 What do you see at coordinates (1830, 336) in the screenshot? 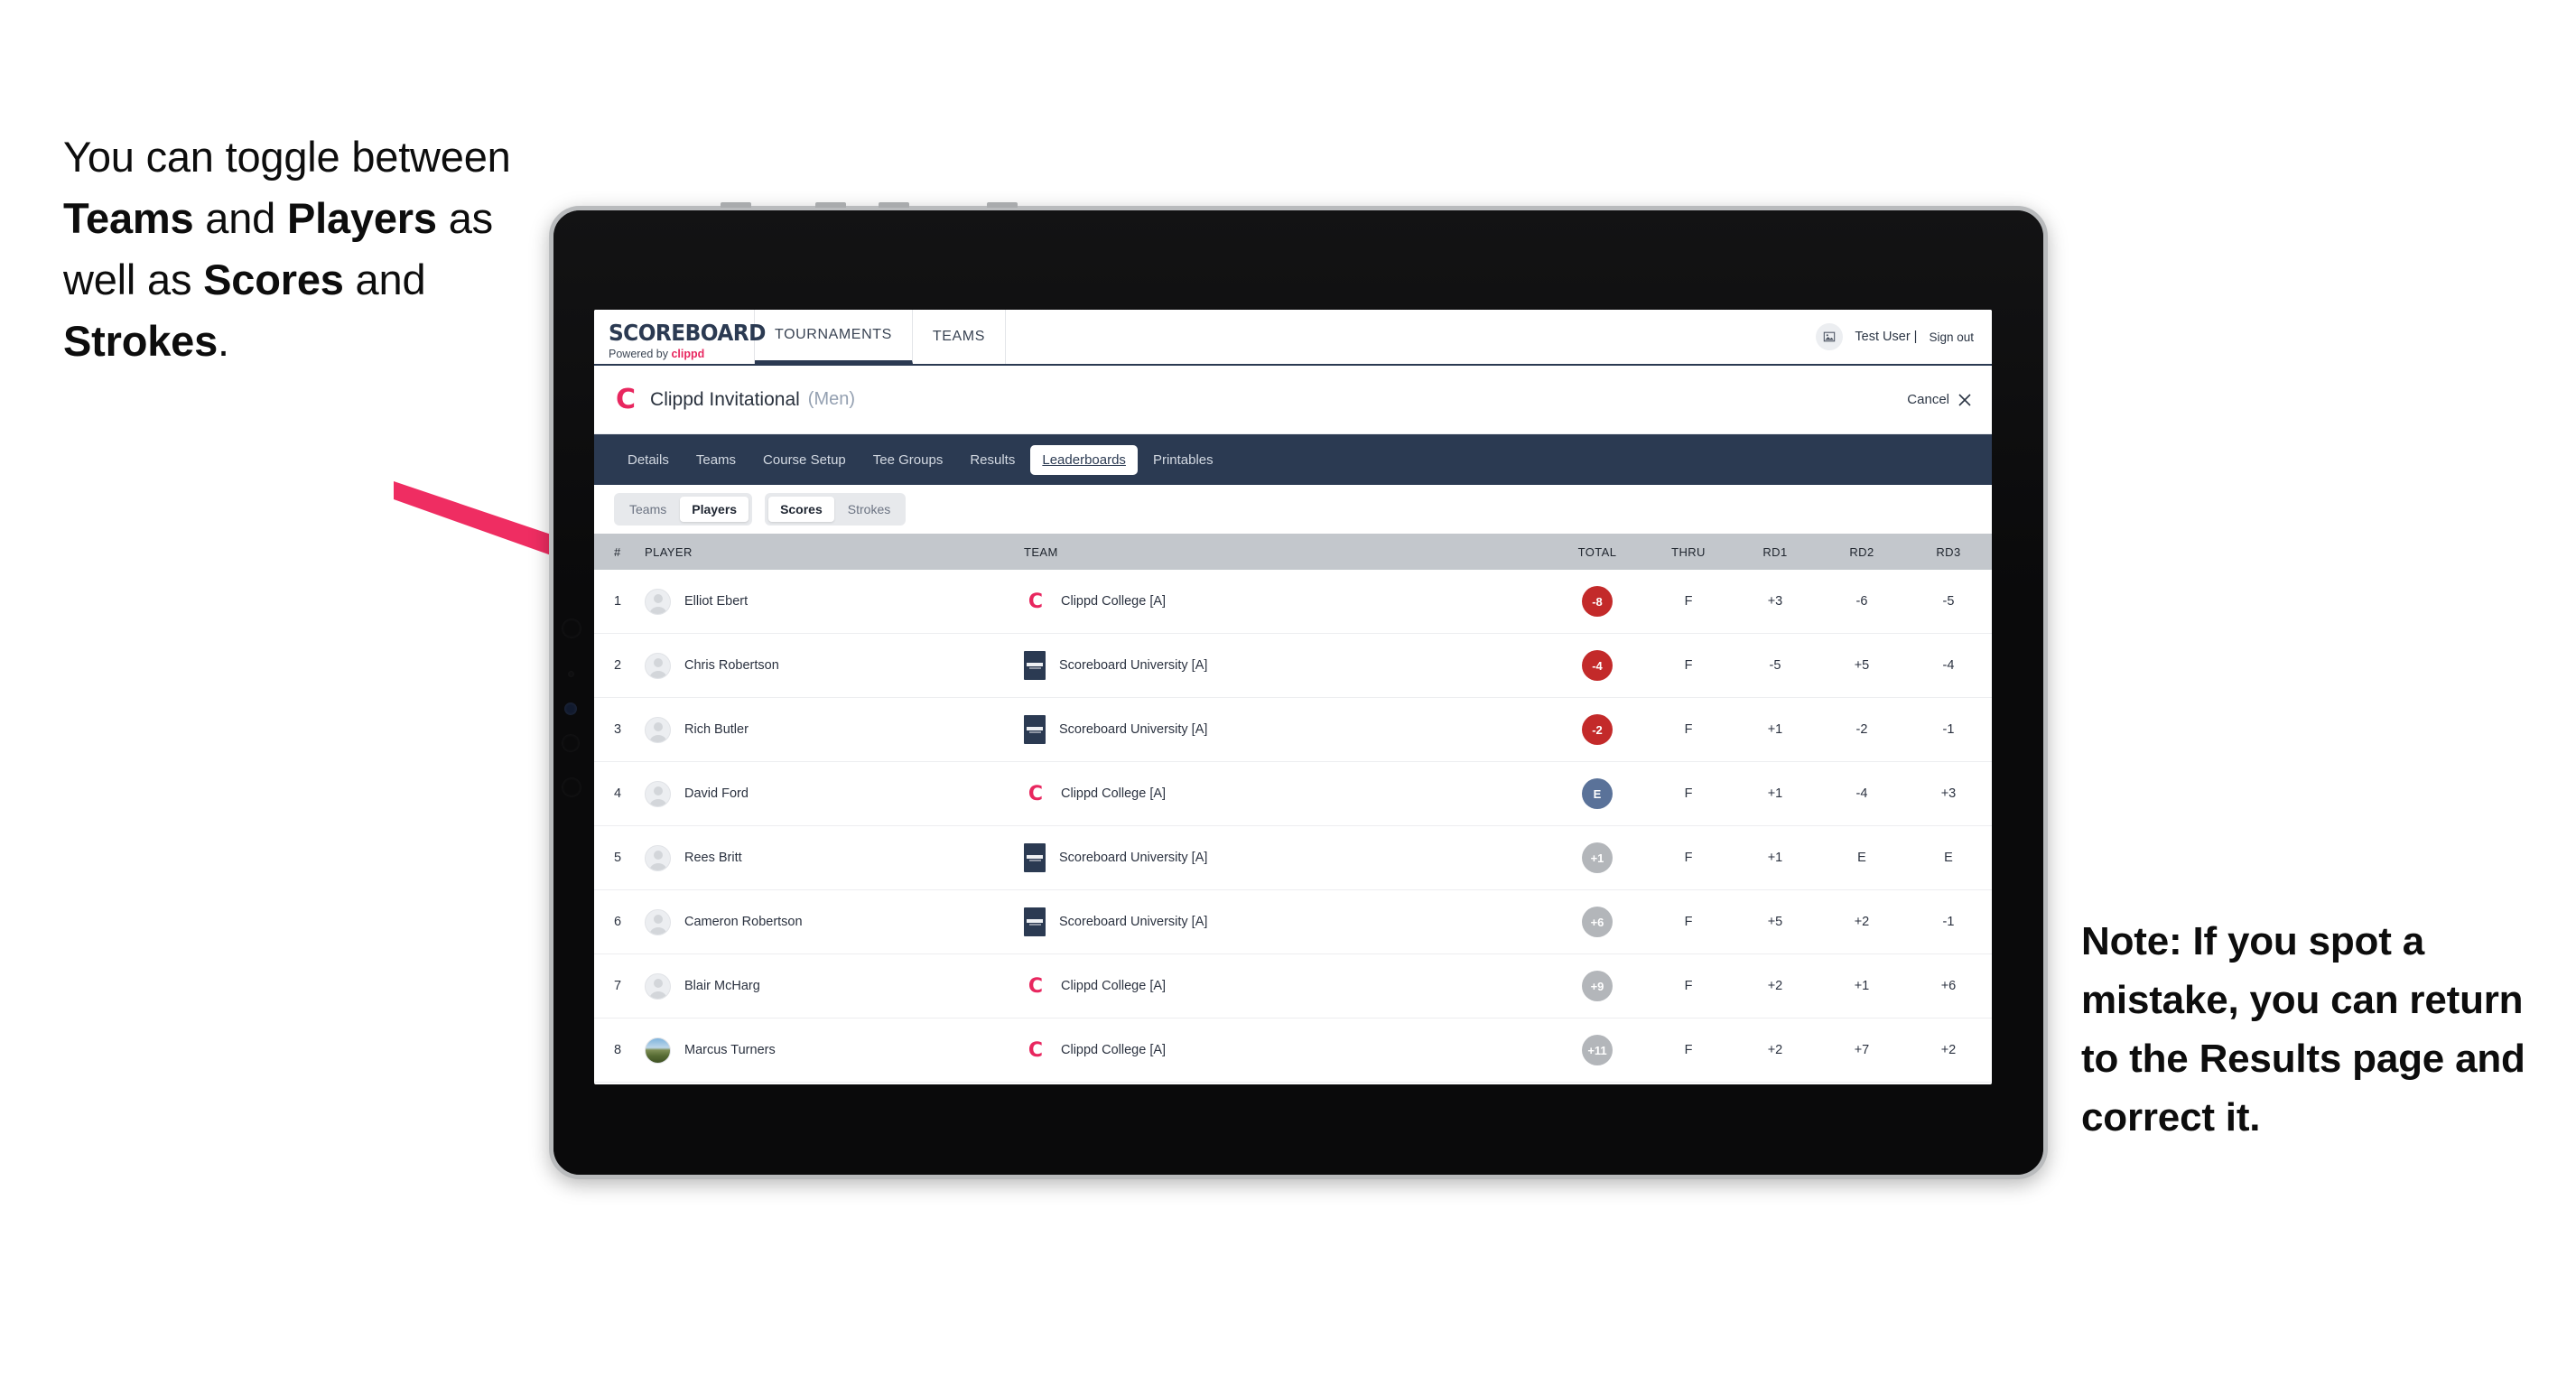
I see `user-avatar` at bounding box center [1830, 336].